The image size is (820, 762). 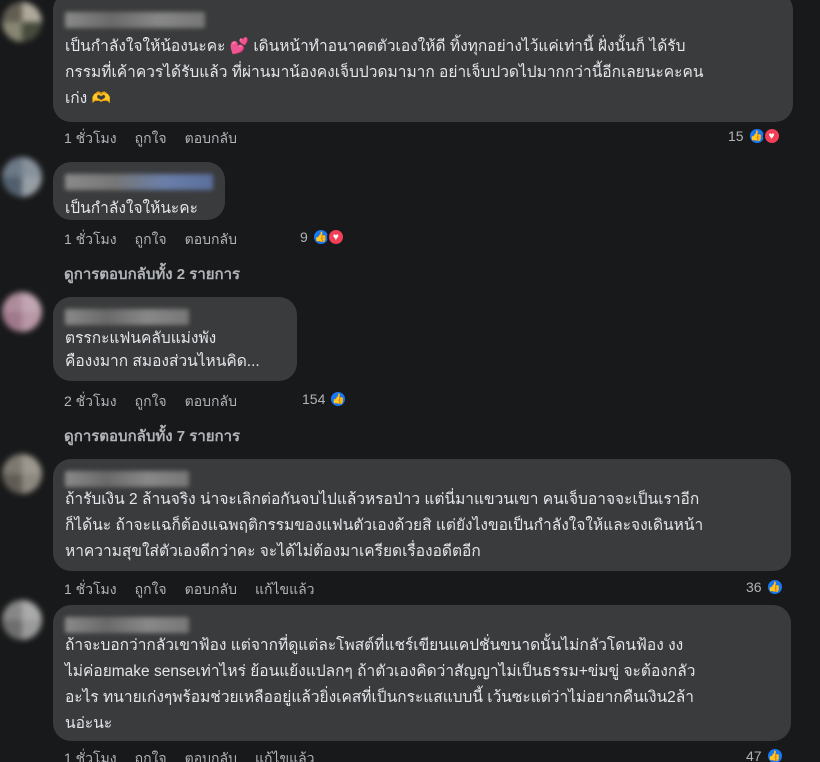 I want to click on reaction-summary: 36 👍, so click(x=765, y=587).